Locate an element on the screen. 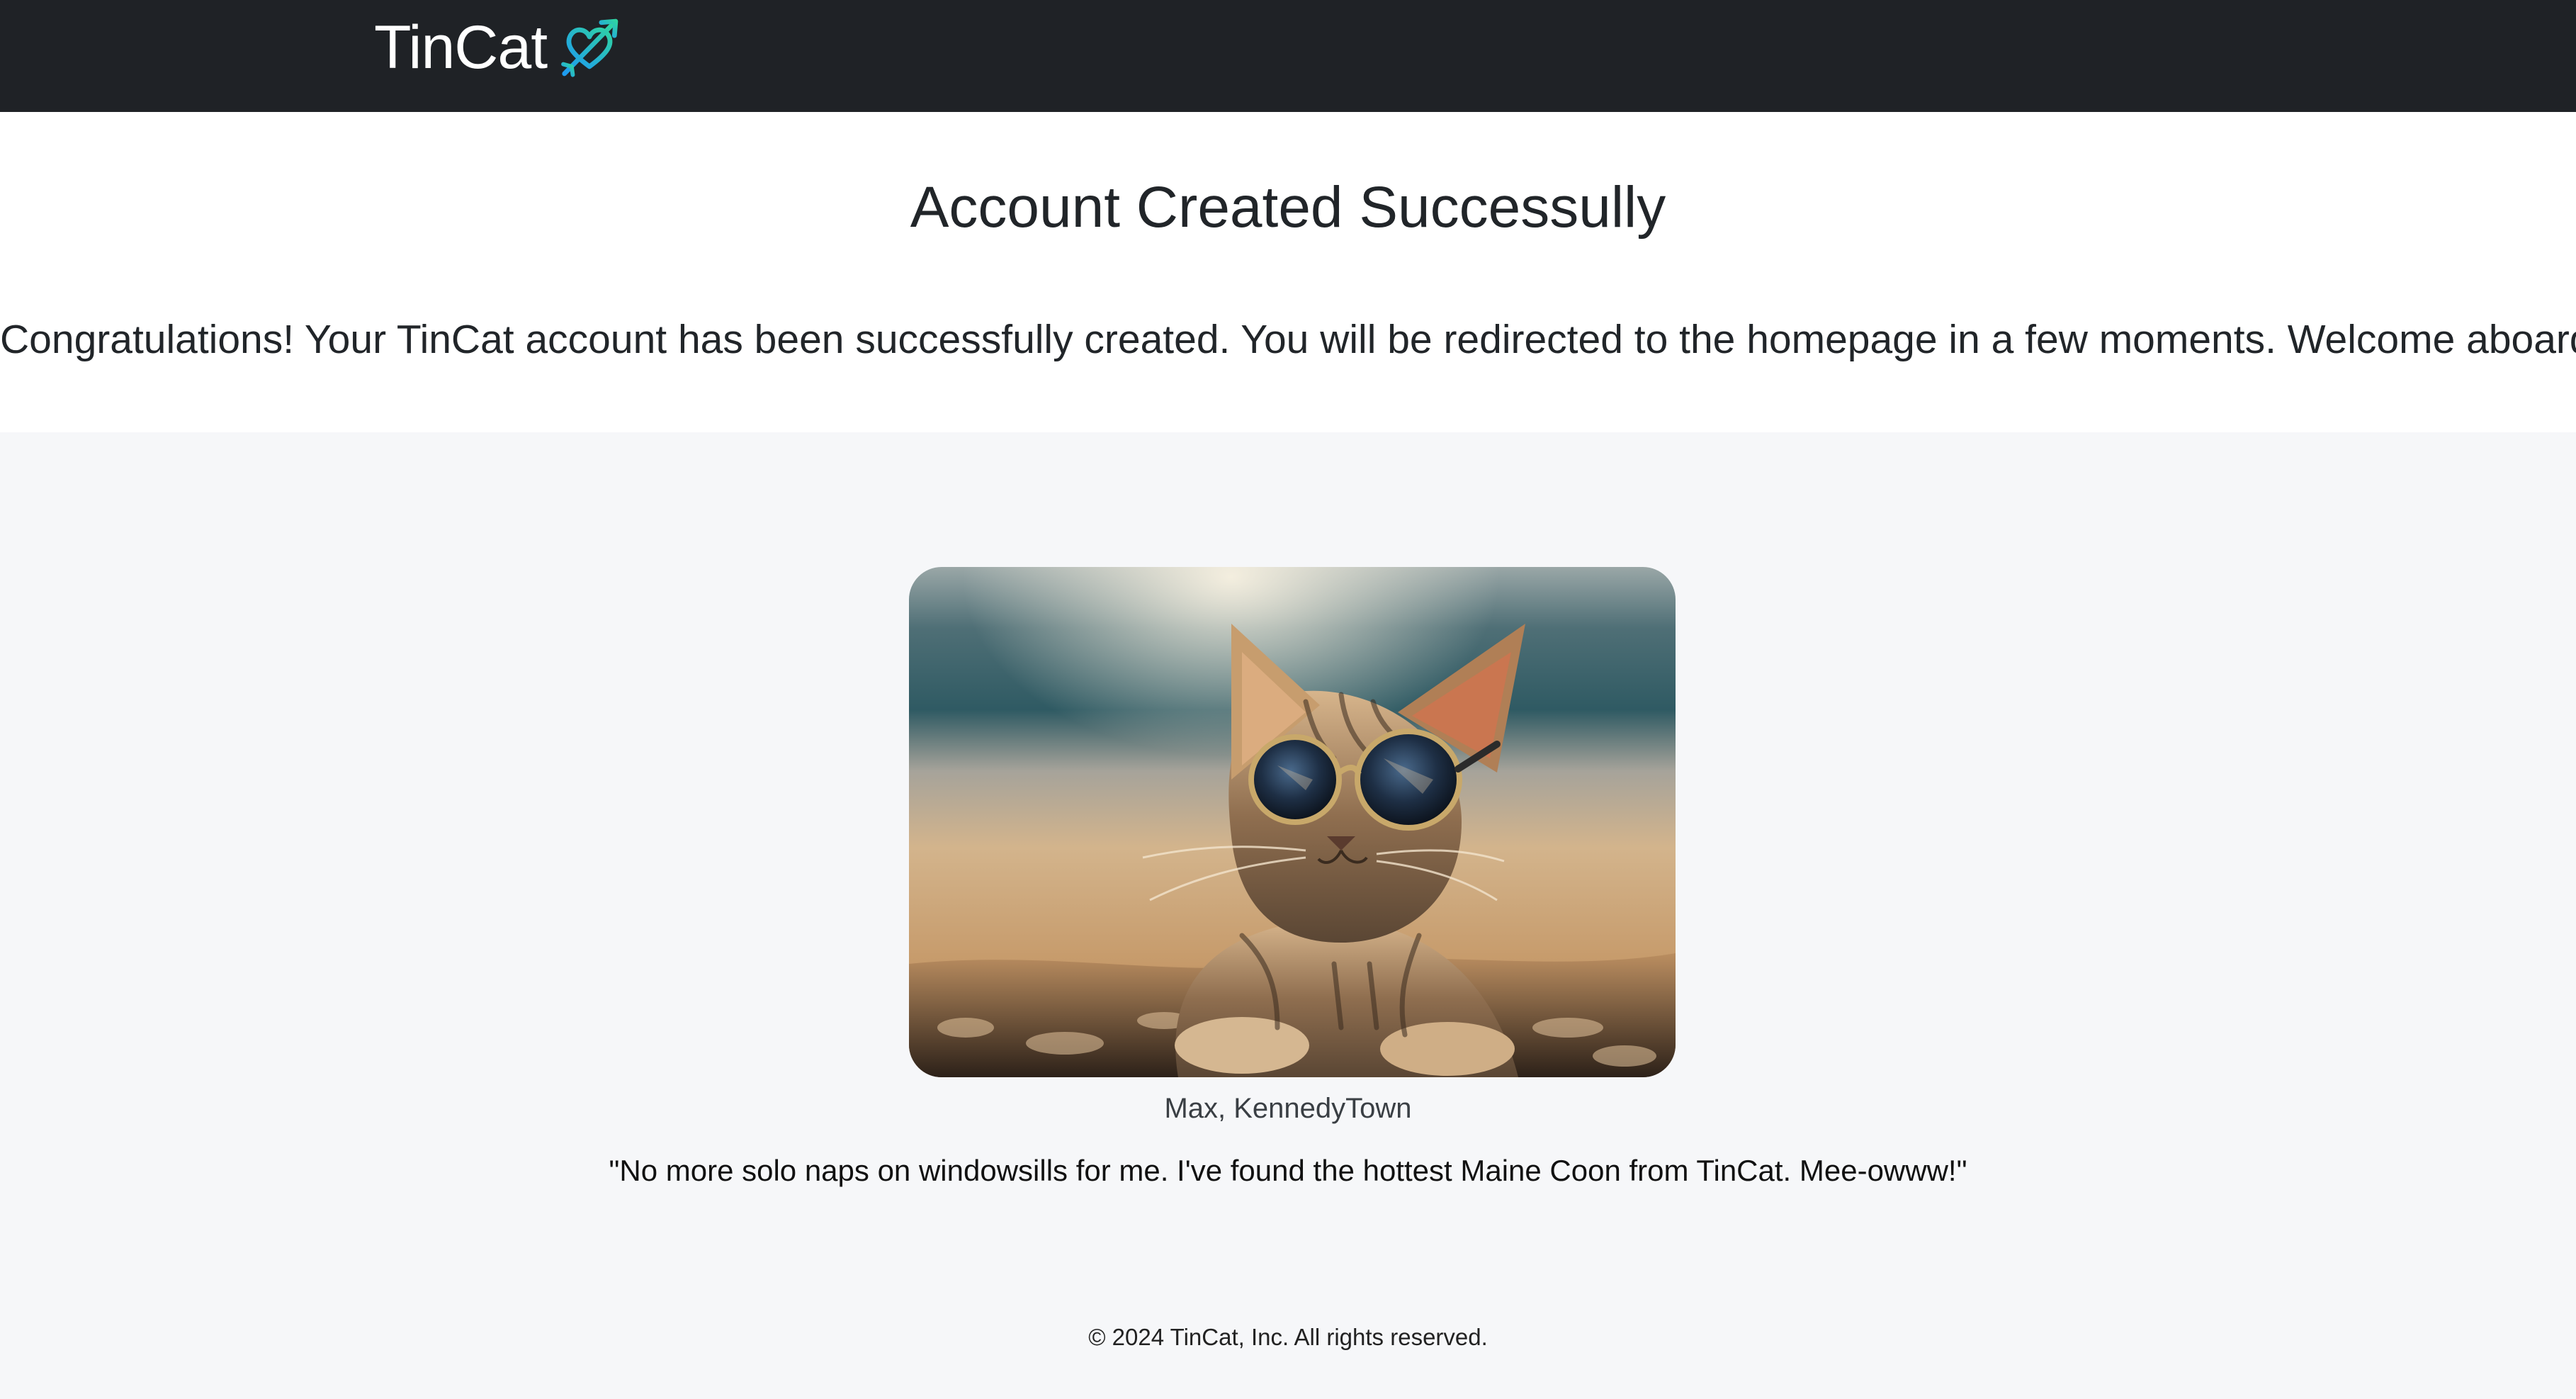 This screenshot has width=2576, height=1399. cat-with-sunglasses-photo is located at coordinates (1292, 822).